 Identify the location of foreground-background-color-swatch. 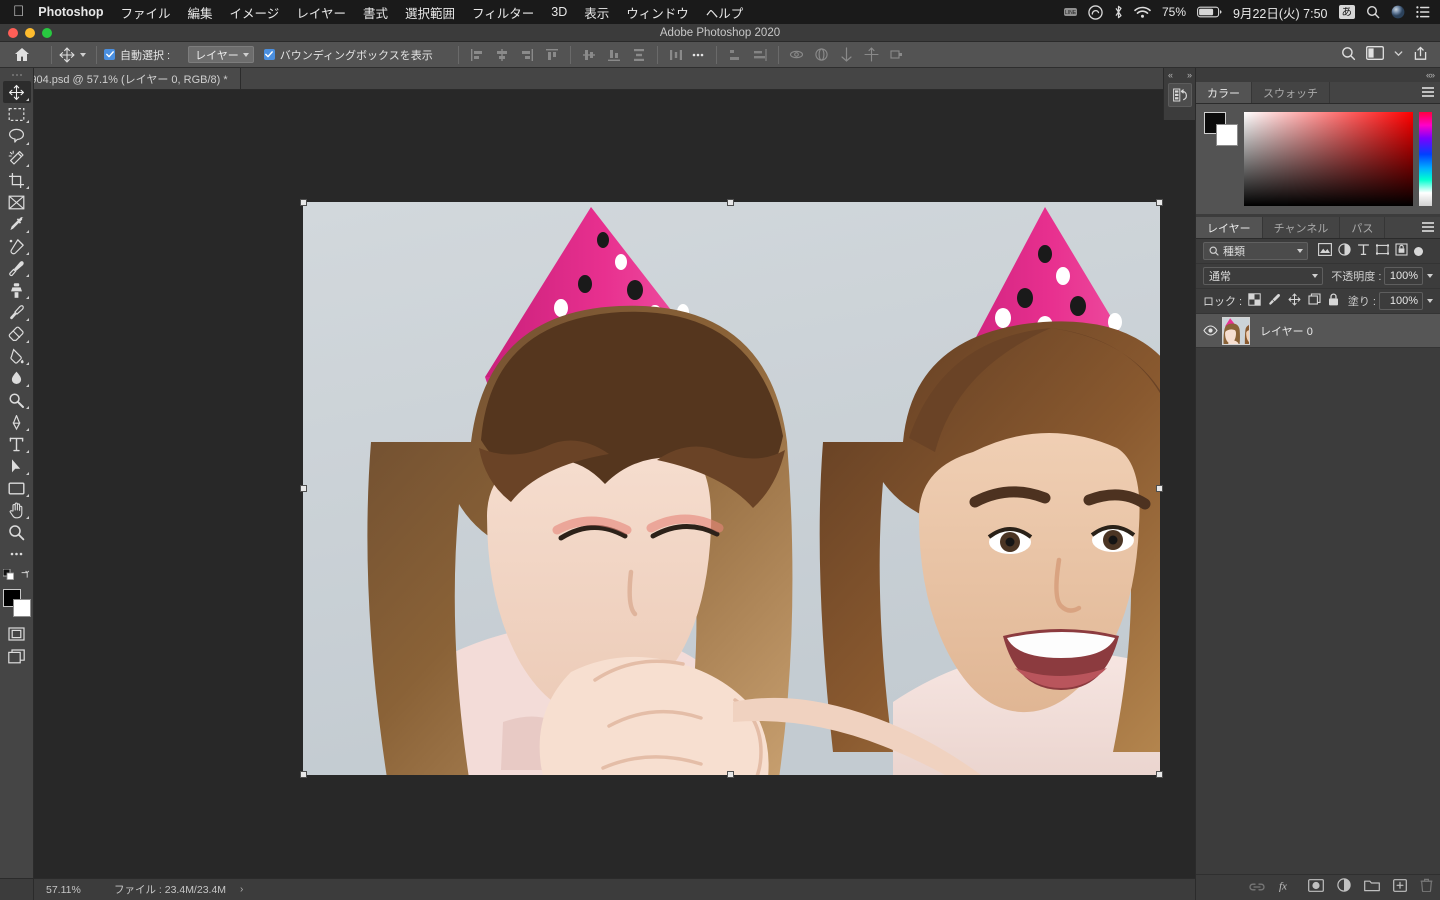
(16, 603).